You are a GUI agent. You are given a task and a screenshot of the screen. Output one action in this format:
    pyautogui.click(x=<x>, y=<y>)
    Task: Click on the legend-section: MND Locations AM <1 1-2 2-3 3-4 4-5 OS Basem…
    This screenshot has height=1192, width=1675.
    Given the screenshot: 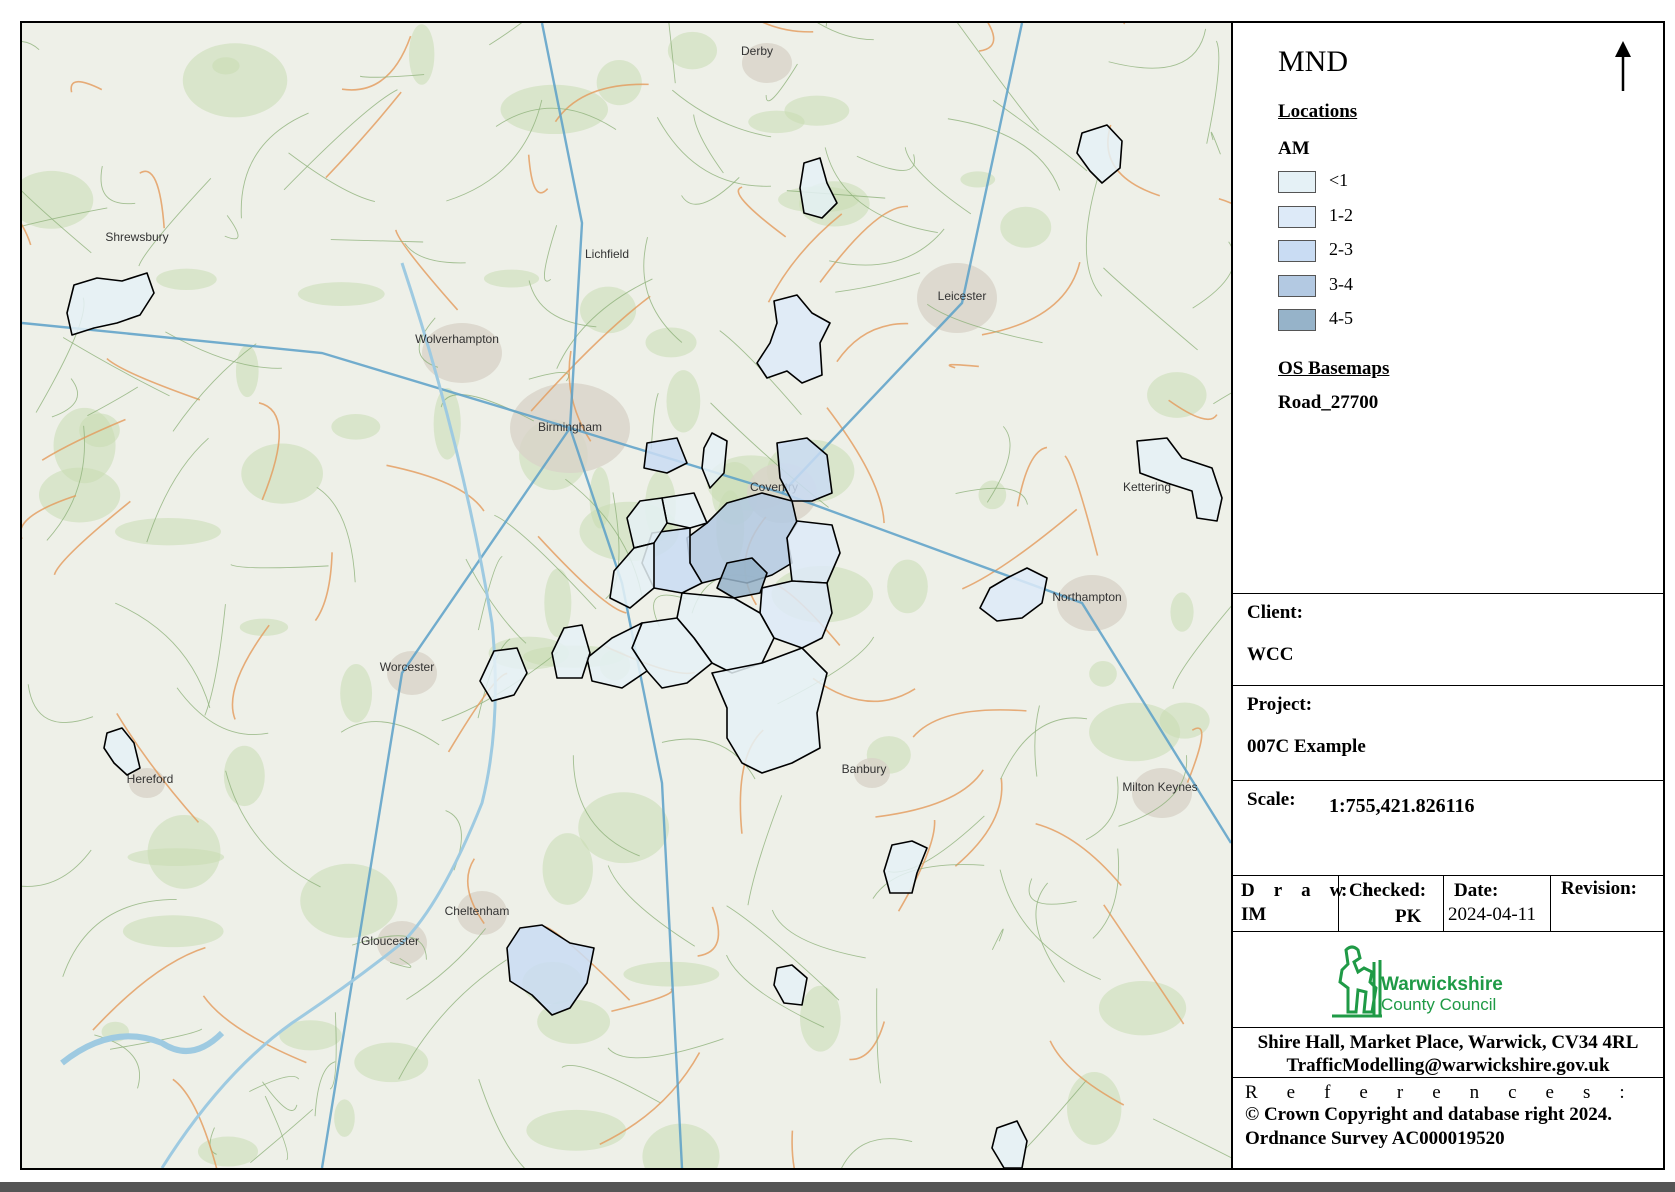 What is the action you would take?
    pyautogui.click(x=1448, y=308)
    